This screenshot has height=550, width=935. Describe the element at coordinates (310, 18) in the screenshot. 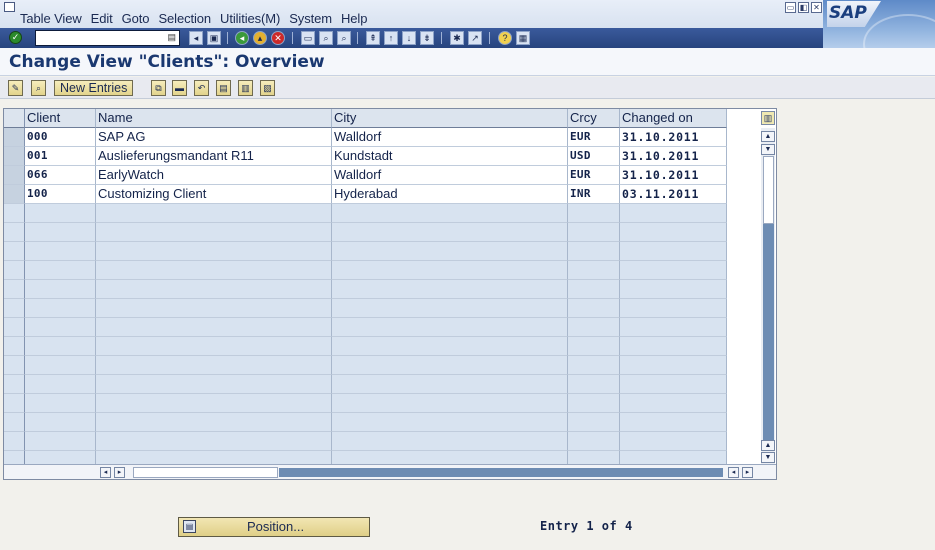

I see `menu-system: System` at that location.